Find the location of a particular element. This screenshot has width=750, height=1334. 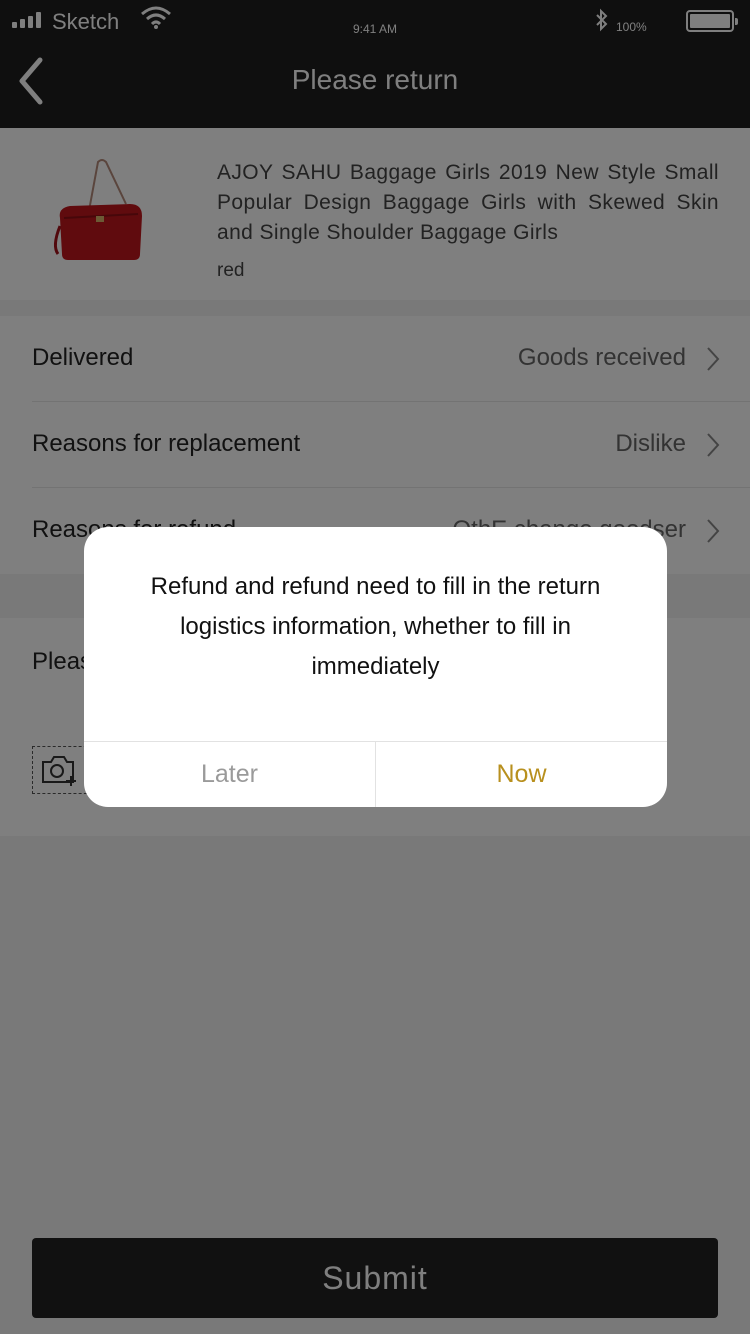

dialog-actions: Later Now is located at coordinates (375, 774).